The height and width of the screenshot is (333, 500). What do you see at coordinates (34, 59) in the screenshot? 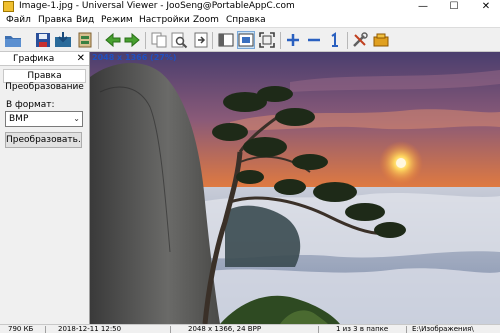
I see `panel-title: Графика` at bounding box center [34, 59].